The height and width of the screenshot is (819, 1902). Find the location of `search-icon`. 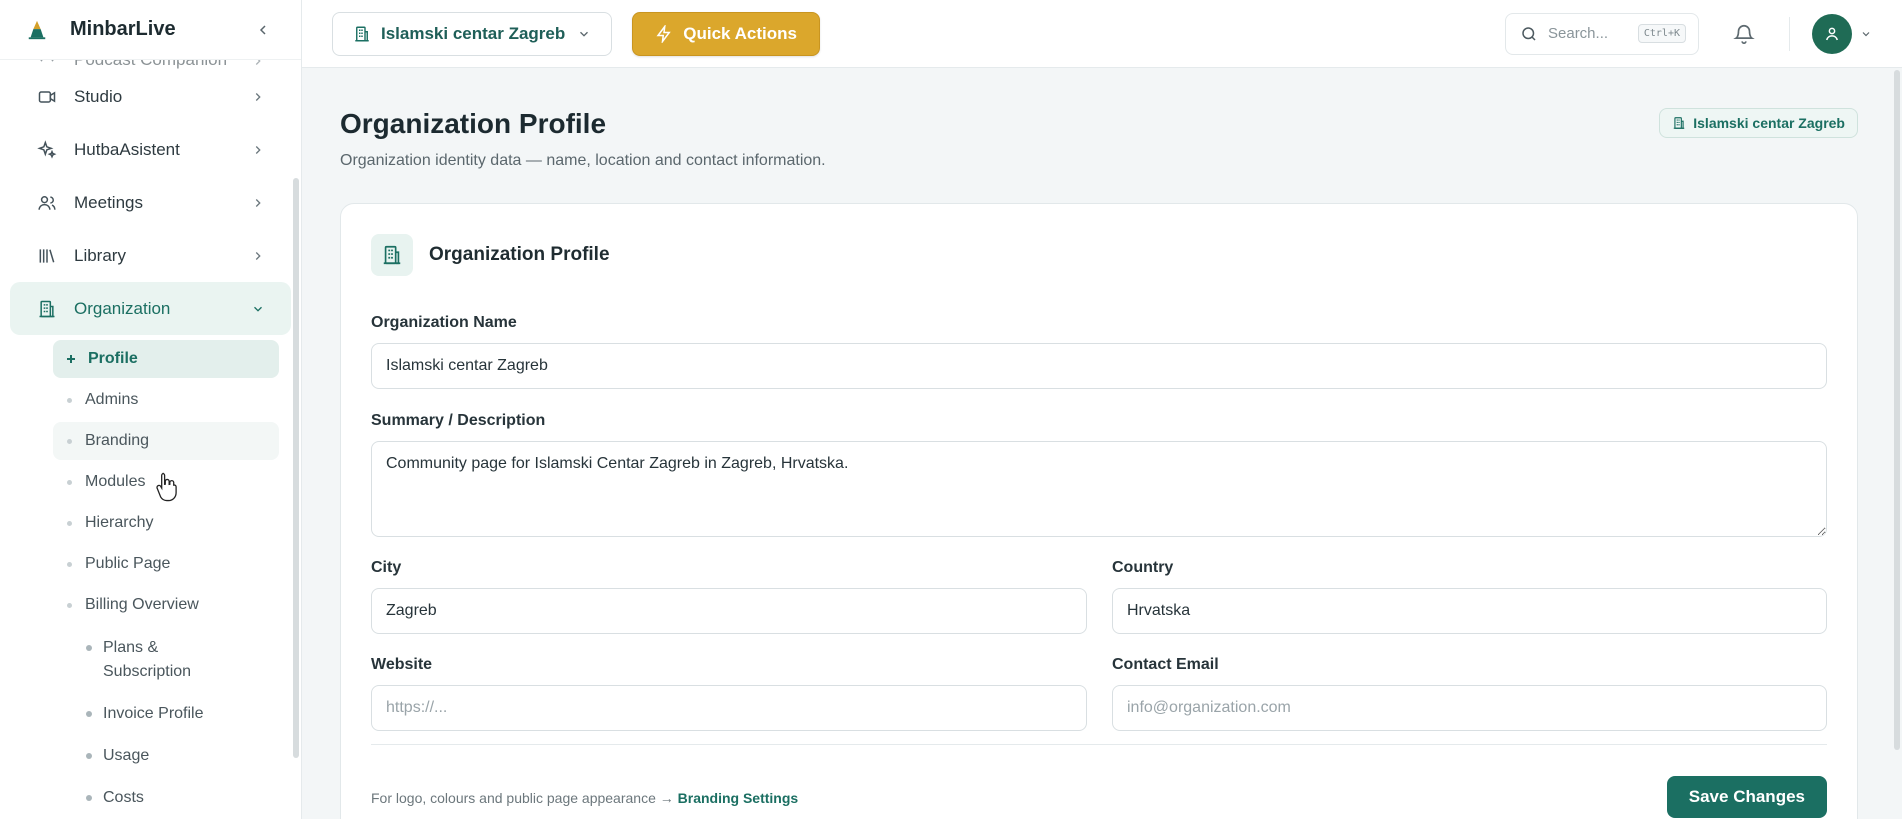

search-icon is located at coordinates (1529, 34).